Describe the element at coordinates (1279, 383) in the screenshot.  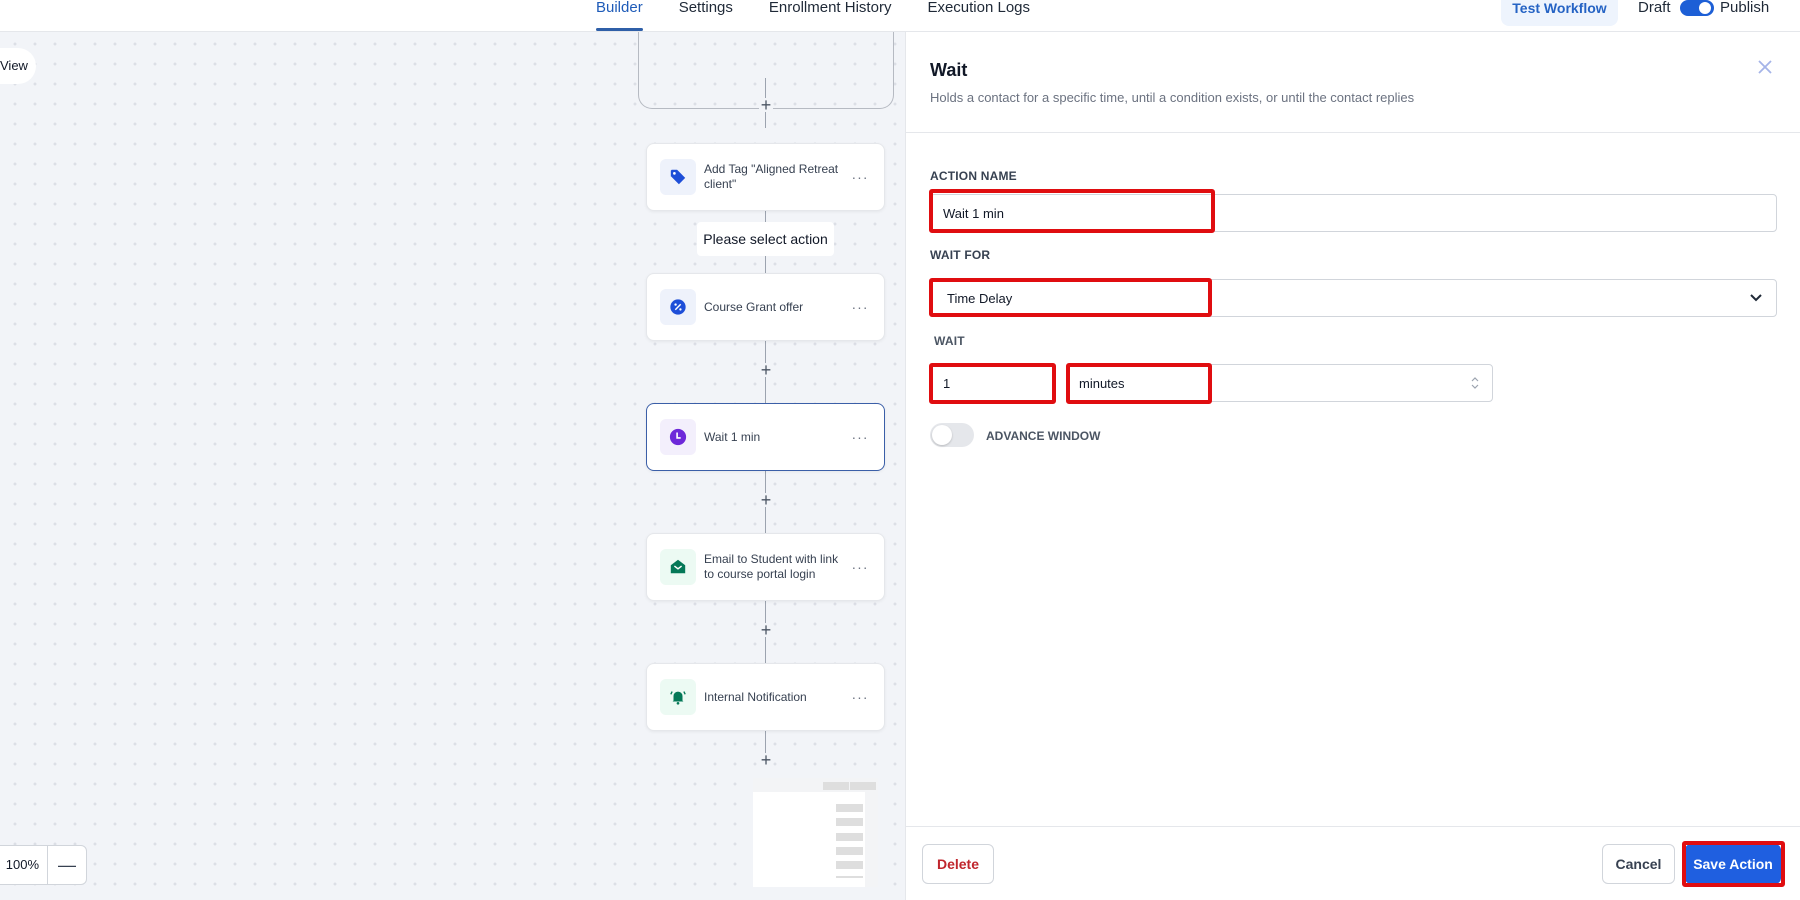
I see `wait-unit-select: minutes` at that location.